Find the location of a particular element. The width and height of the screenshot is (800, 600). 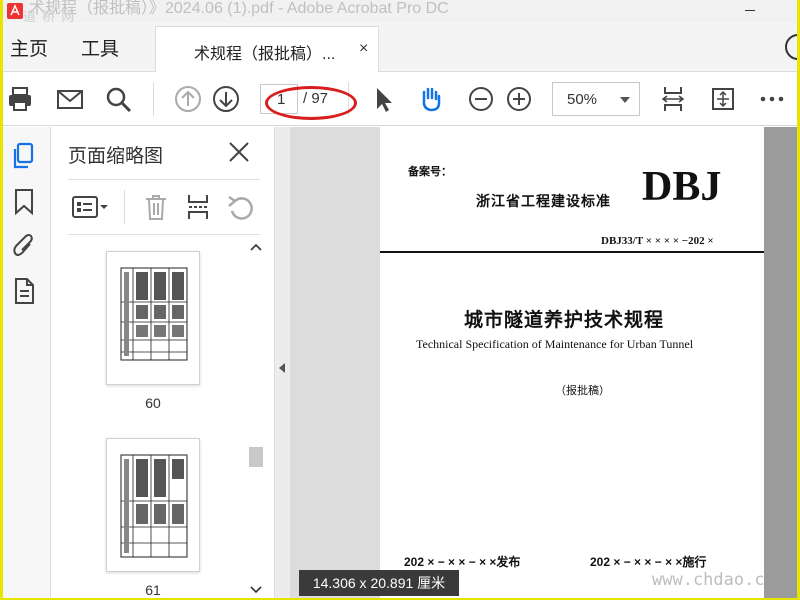

bookmark-icon is located at coordinates (24, 201).